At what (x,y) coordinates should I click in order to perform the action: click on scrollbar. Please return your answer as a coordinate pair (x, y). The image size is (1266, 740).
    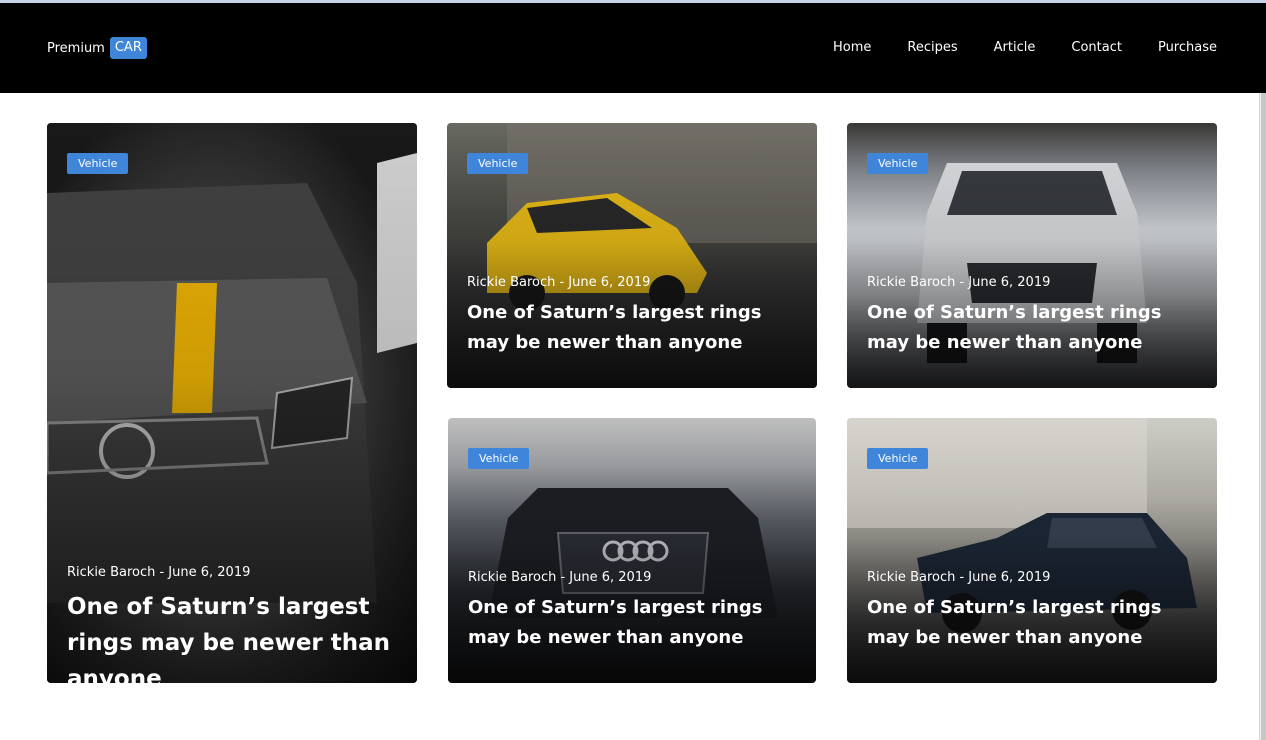
    Looking at the image, I should click on (1262, 416).